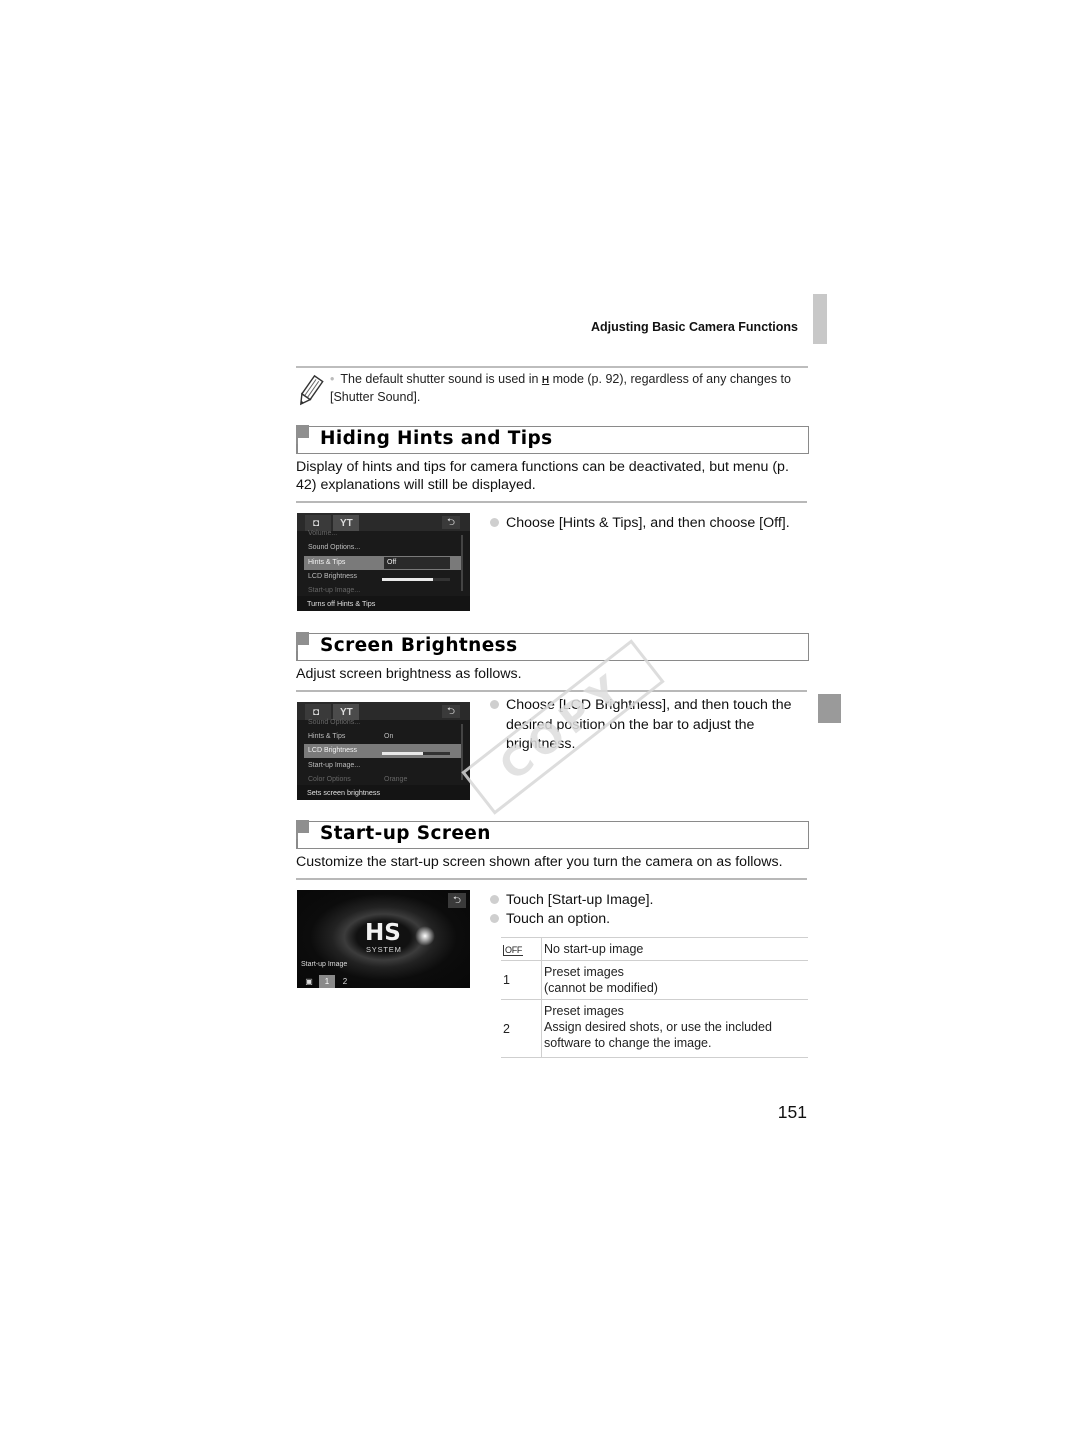  Describe the element at coordinates (457, 900) in the screenshot. I see `back-icon: ⮌` at that location.